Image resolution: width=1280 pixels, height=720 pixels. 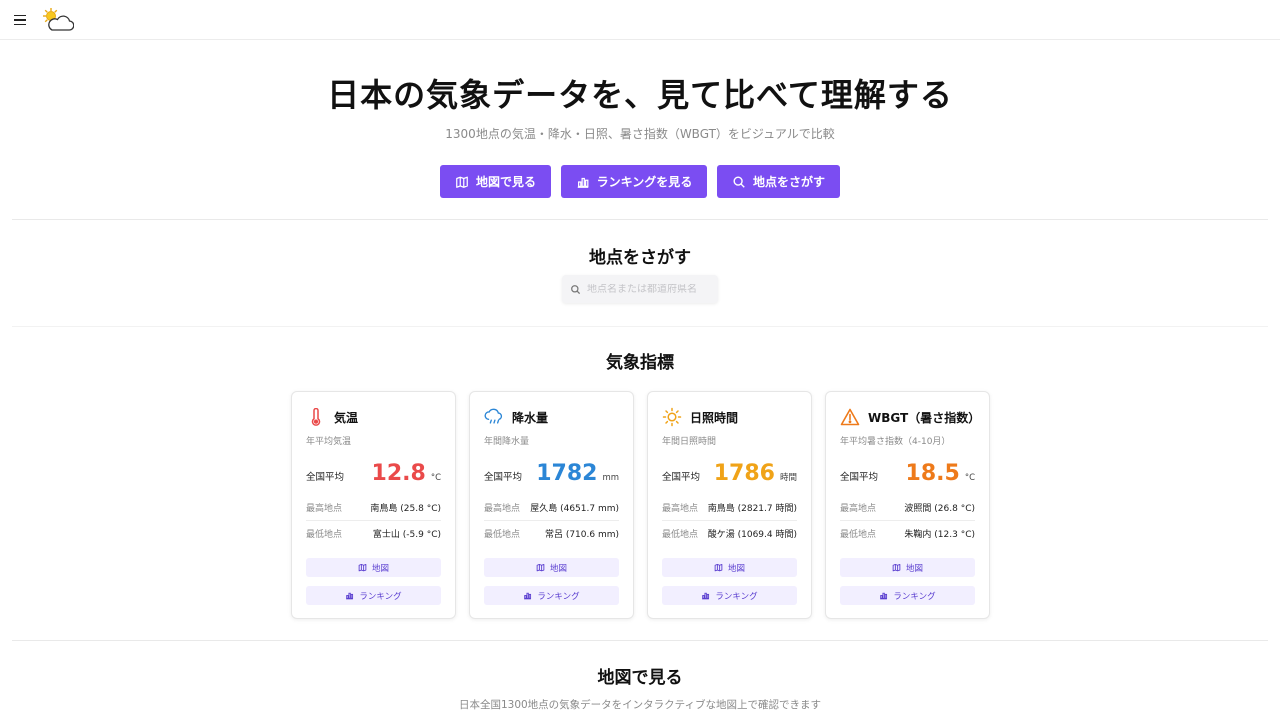 I want to click on max-value: 南鳥島 (25.8 °C), so click(x=405, y=509).